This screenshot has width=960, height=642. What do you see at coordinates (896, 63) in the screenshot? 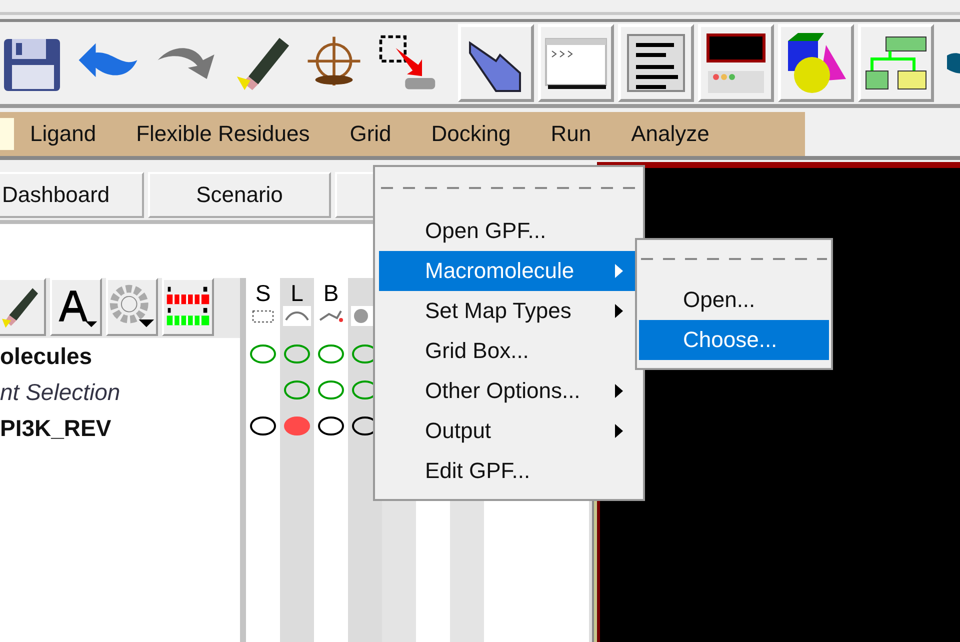
I see `network-diagram-button` at bounding box center [896, 63].